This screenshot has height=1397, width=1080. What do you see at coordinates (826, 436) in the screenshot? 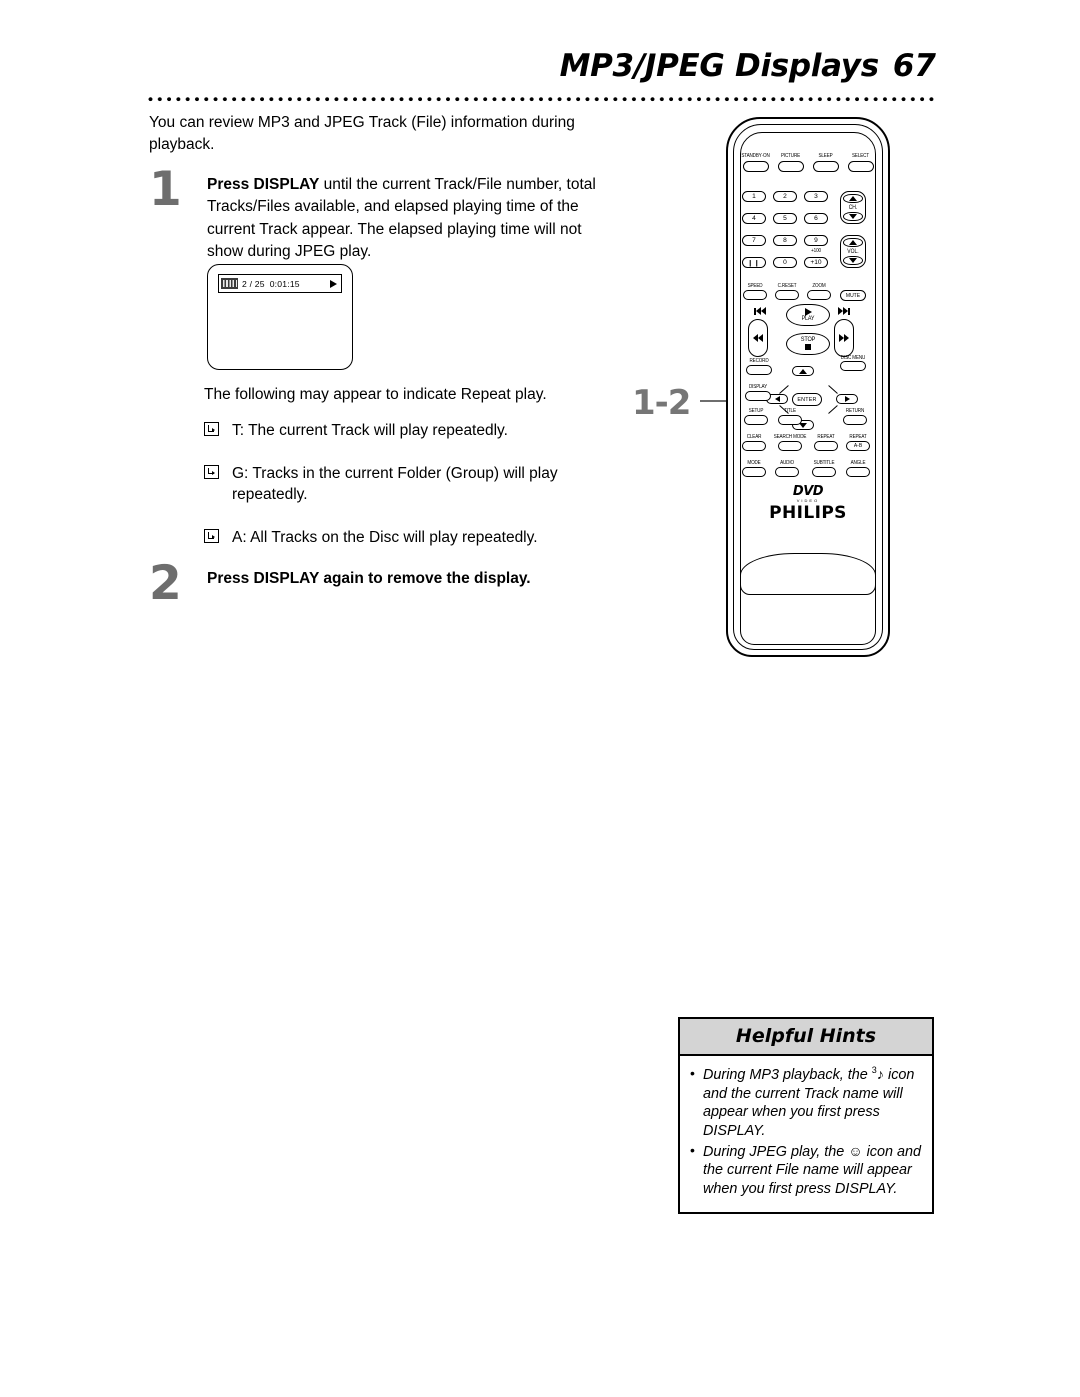
I see `remote-key-repeat-label: REPEAT` at bounding box center [826, 436].